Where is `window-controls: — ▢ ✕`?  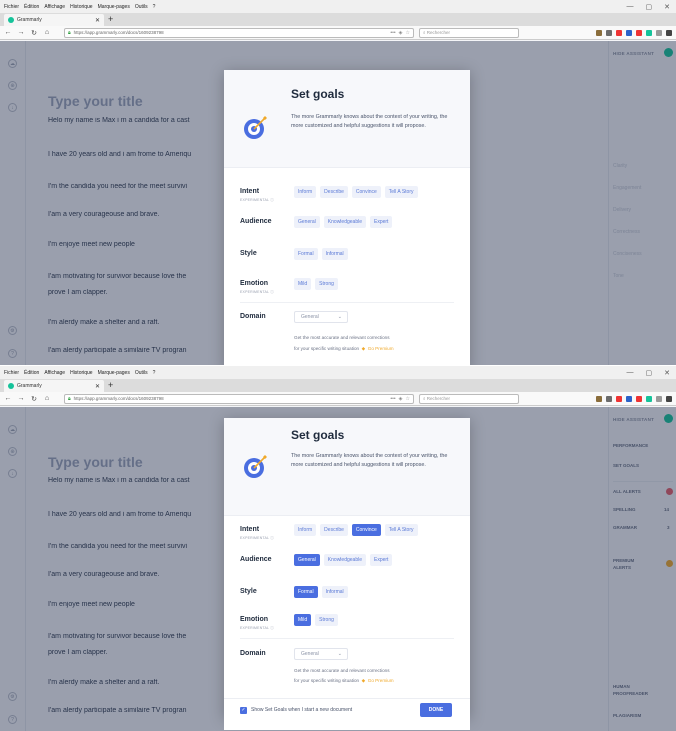
window-controls: — ▢ ✕ is located at coordinates (649, 373).